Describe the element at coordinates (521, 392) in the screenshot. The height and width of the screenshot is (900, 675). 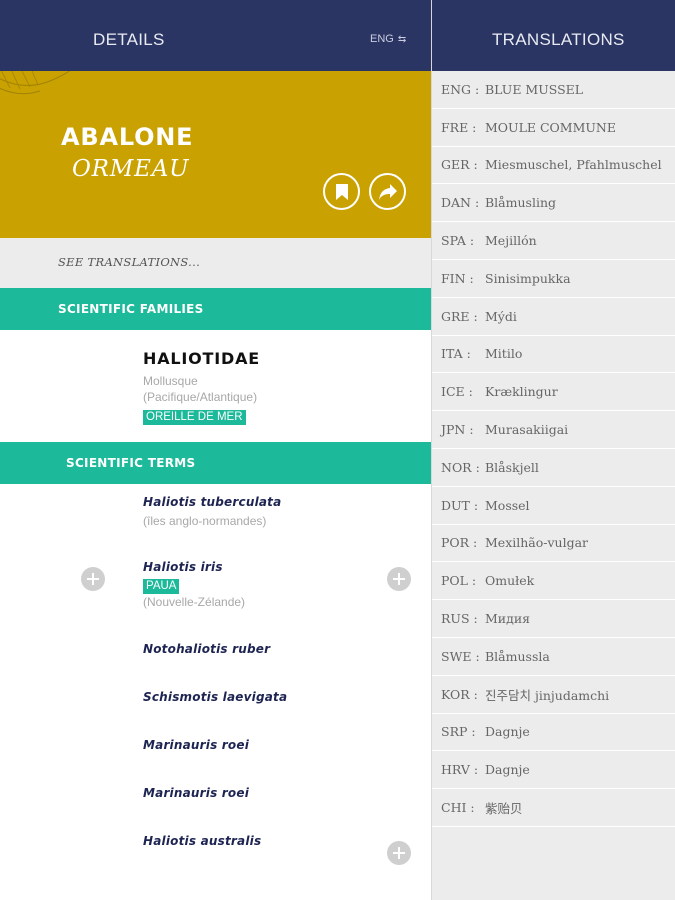
I see `translation-text: Kræklingur` at that location.